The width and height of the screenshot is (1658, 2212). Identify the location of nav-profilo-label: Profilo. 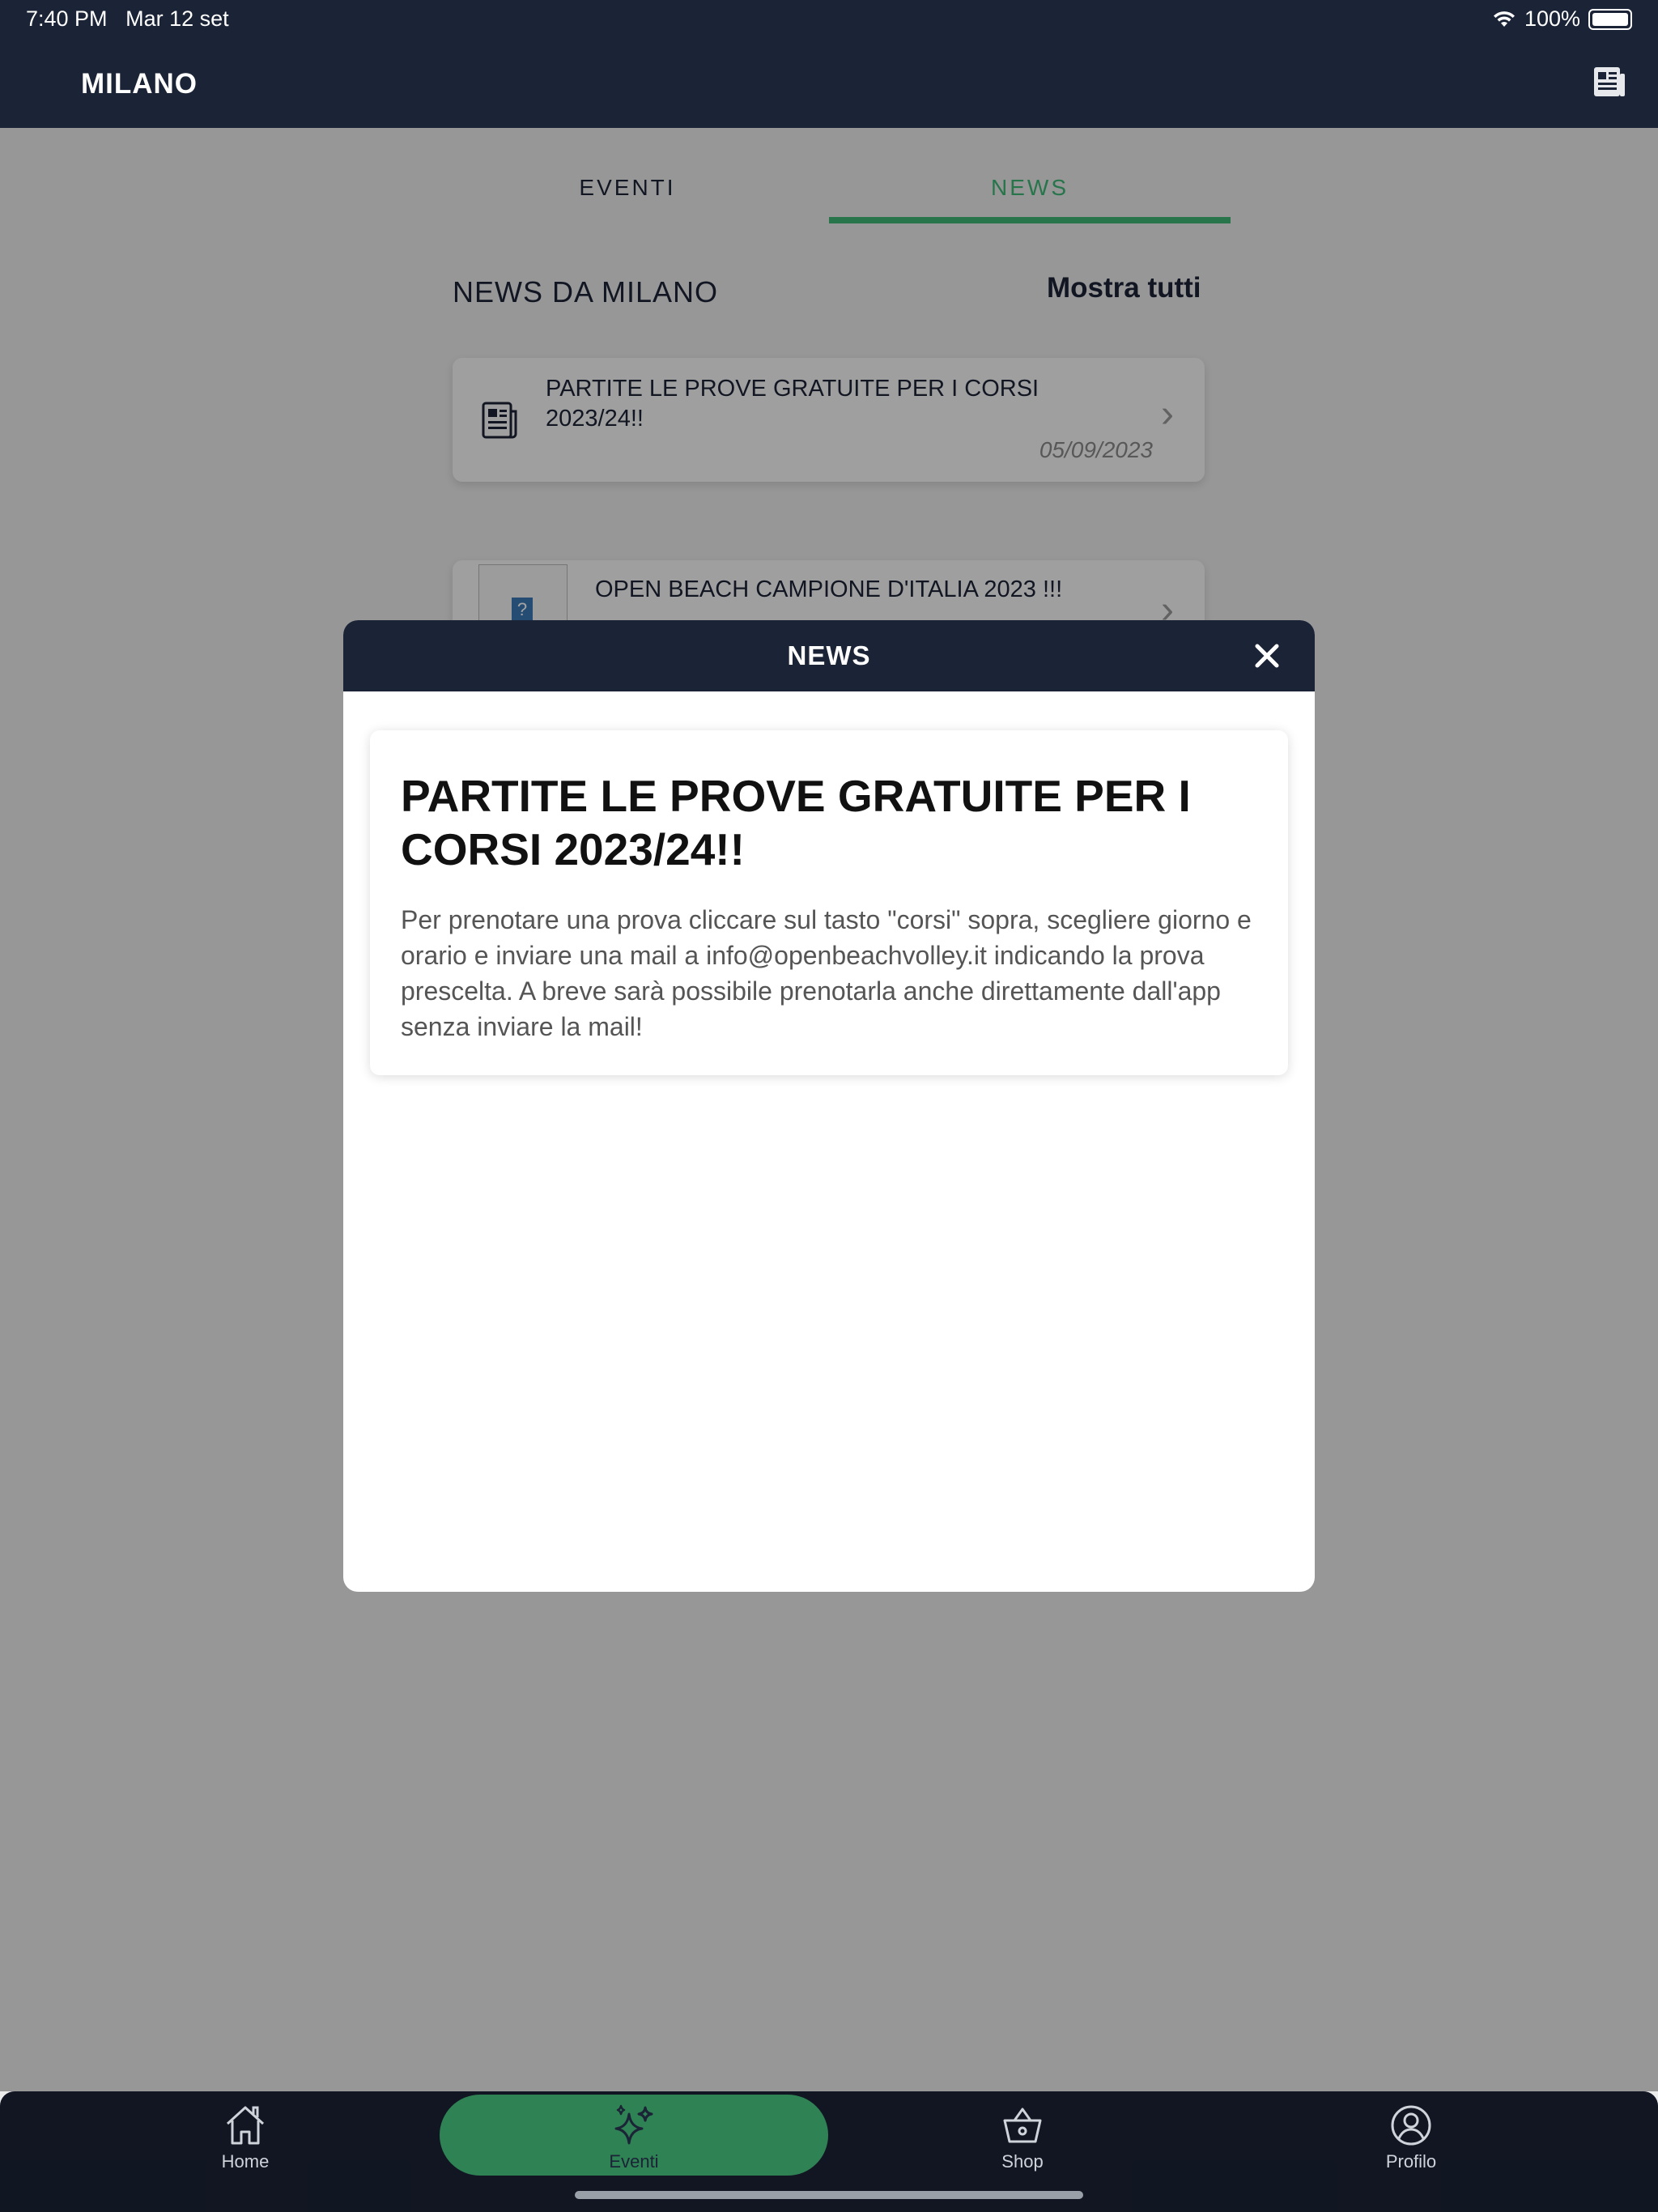
(1411, 2162).